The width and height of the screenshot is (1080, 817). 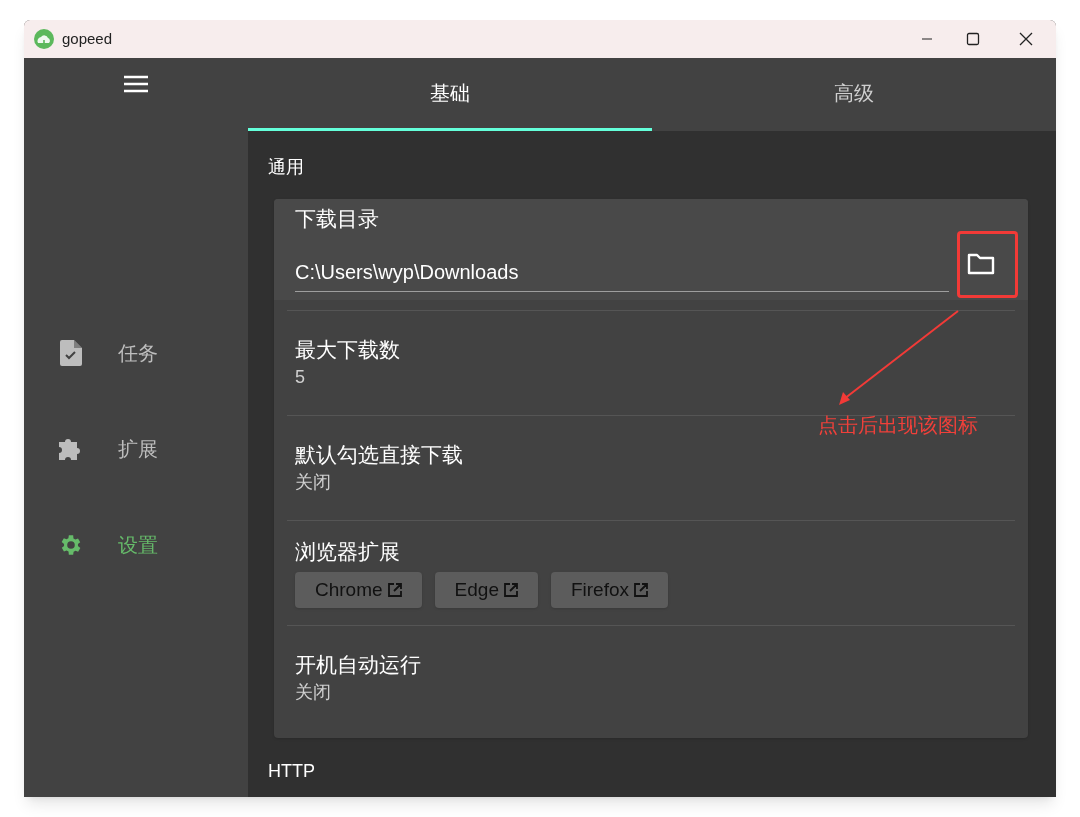 I want to click on app-logo-icon, so click(x=44, y=39).